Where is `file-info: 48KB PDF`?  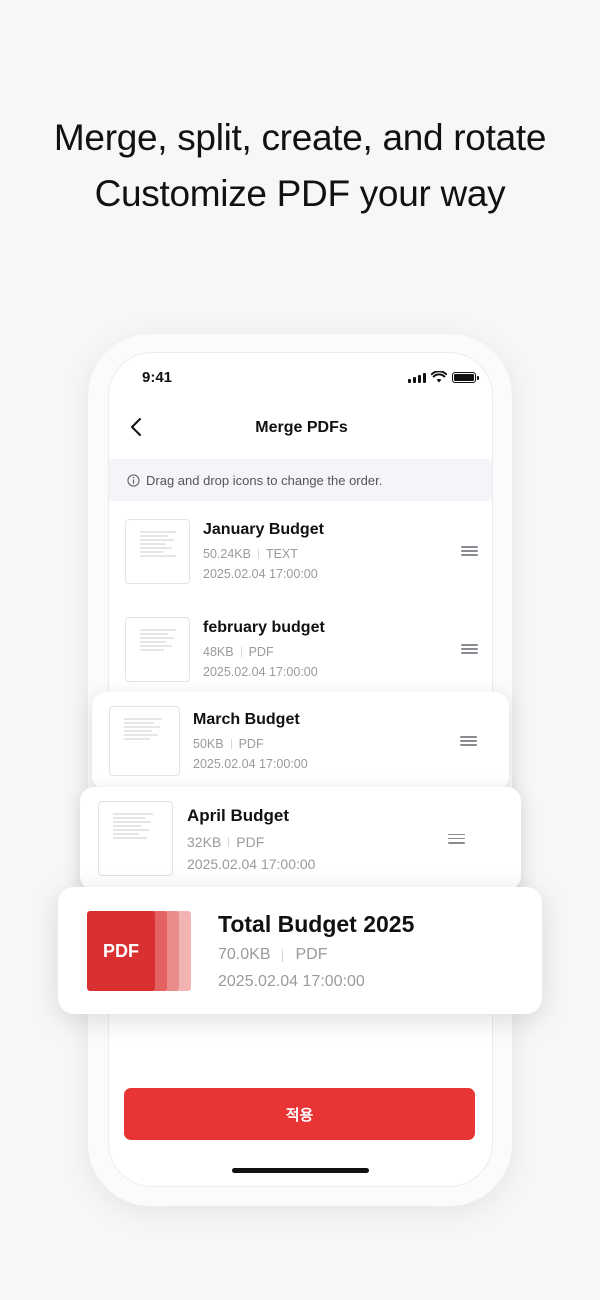
file-info: 48KB PDF is located at coordinates (332, 652).